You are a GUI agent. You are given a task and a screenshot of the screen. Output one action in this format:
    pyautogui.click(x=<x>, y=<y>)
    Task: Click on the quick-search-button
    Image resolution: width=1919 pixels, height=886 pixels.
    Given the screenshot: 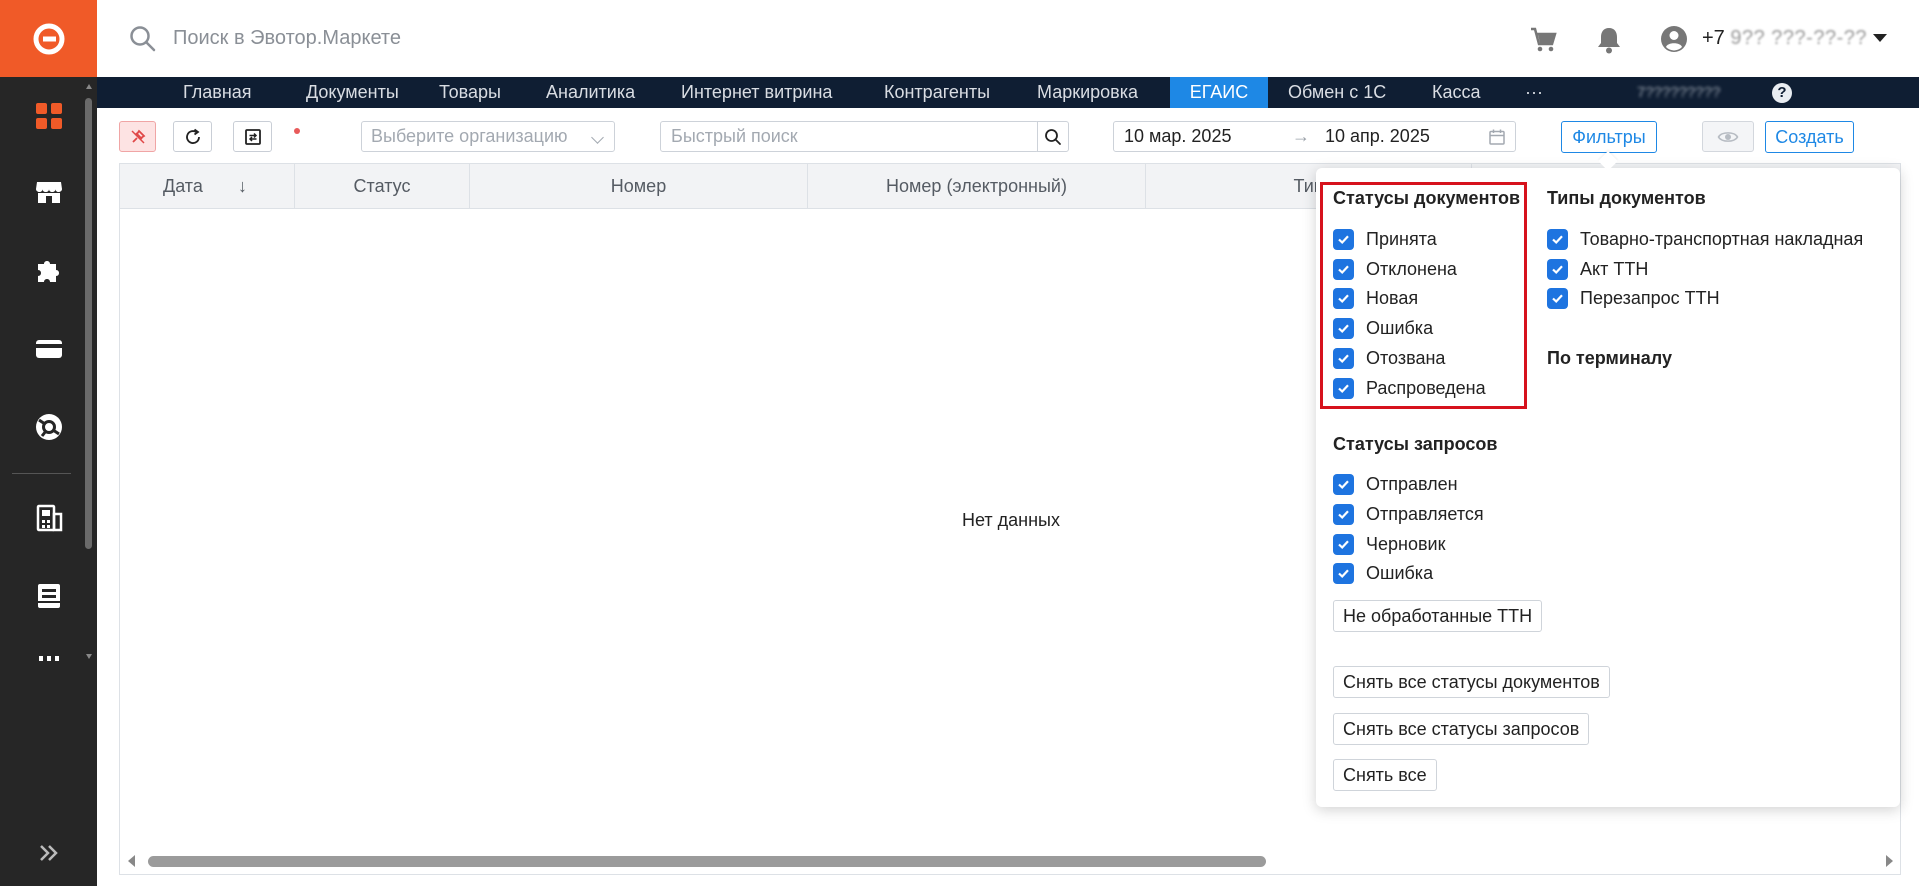 What is the action you would take?
    pyautogui.click(x=1053, y=136)
    